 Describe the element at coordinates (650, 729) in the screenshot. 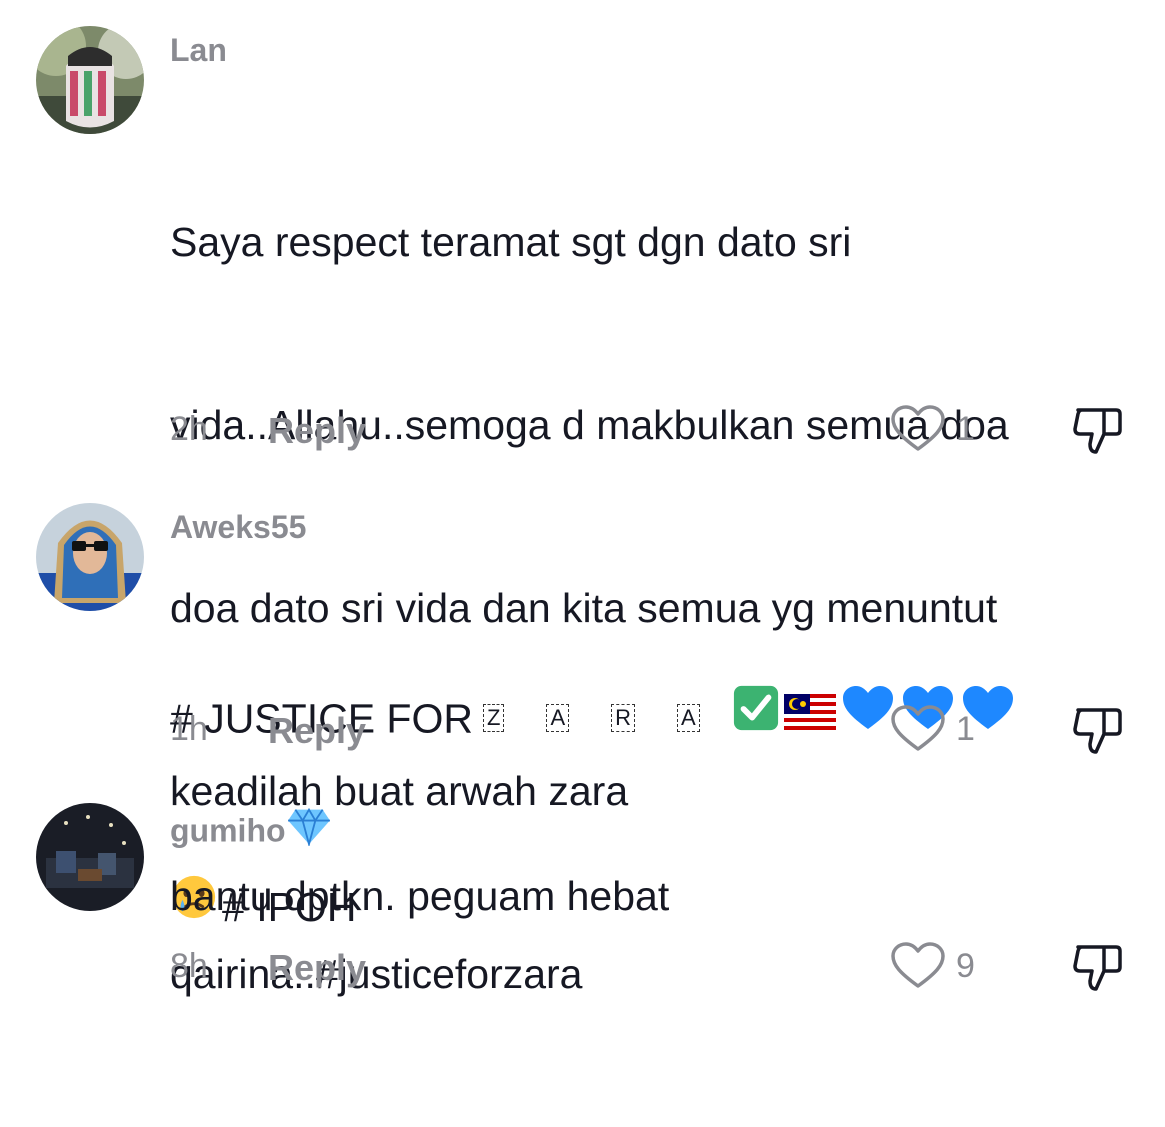

I see `comment-meta: 1h Reply 1` at that location.